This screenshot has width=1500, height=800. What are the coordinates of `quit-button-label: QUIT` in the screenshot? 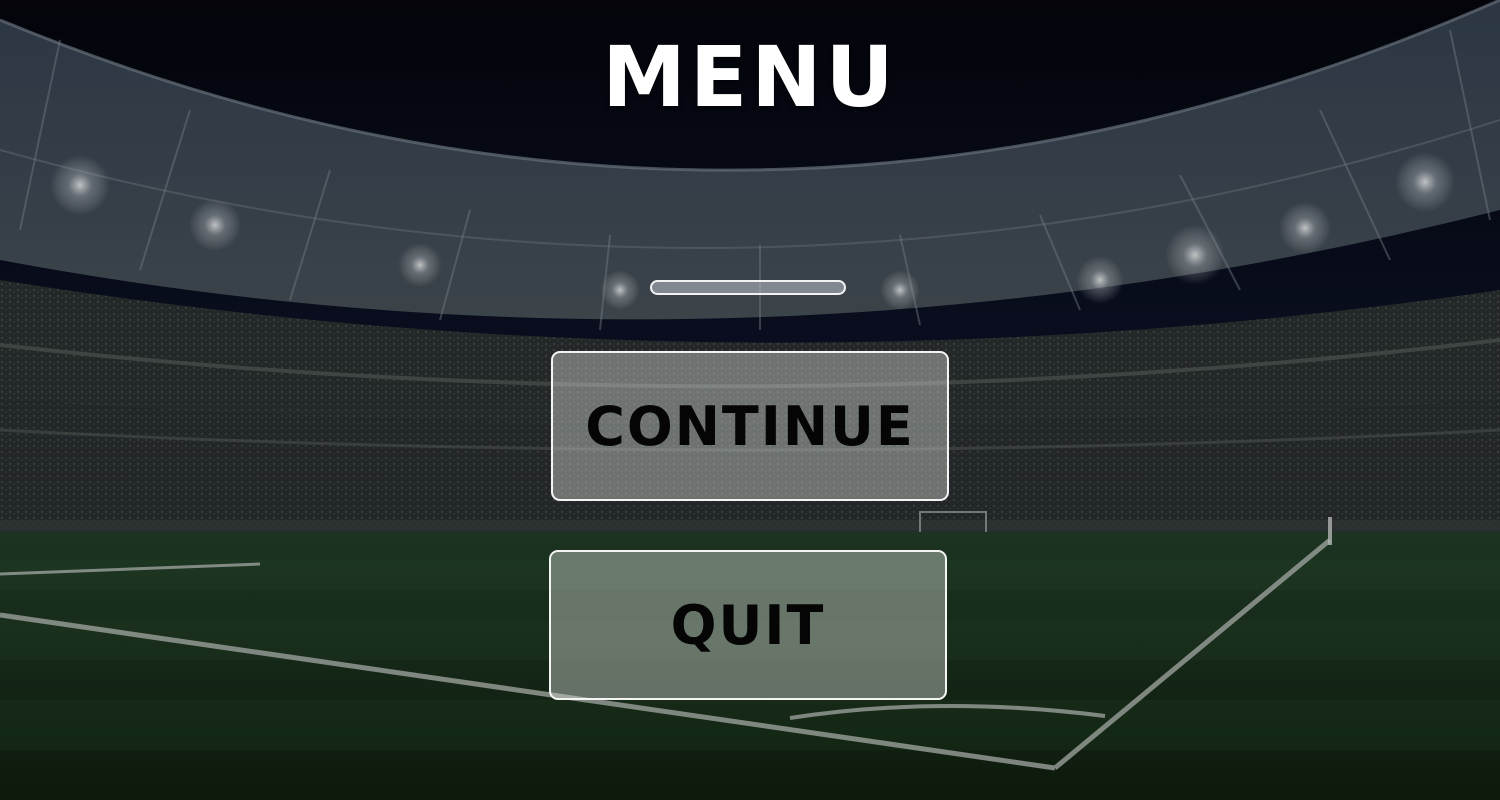 It's located at (748, 625).